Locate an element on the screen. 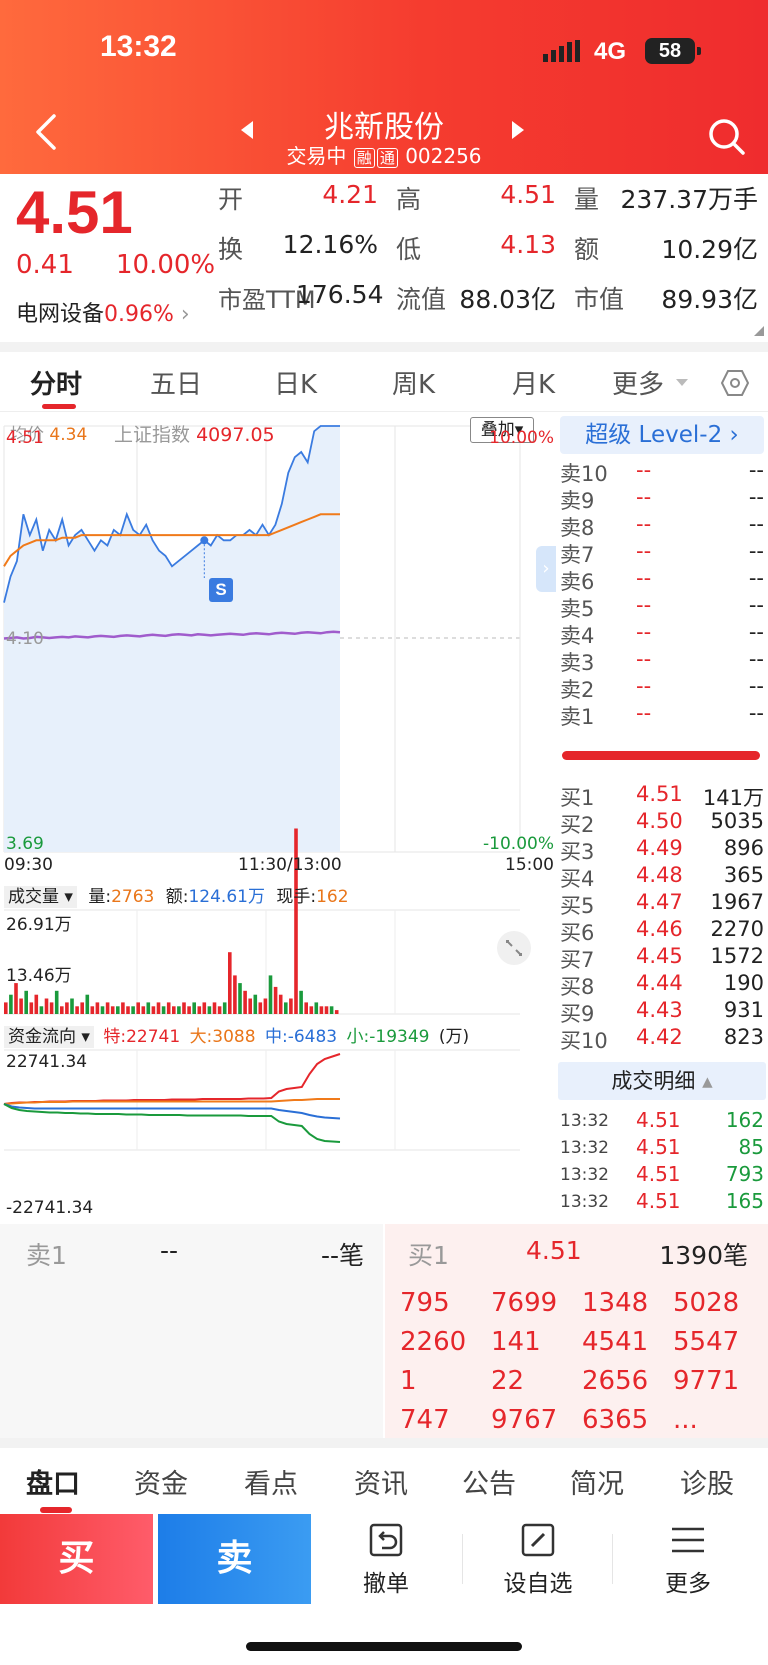 This screenshot has height=1665, width=768. flow-zhong: 中:-6483 is located at coordinates (301, 1037).